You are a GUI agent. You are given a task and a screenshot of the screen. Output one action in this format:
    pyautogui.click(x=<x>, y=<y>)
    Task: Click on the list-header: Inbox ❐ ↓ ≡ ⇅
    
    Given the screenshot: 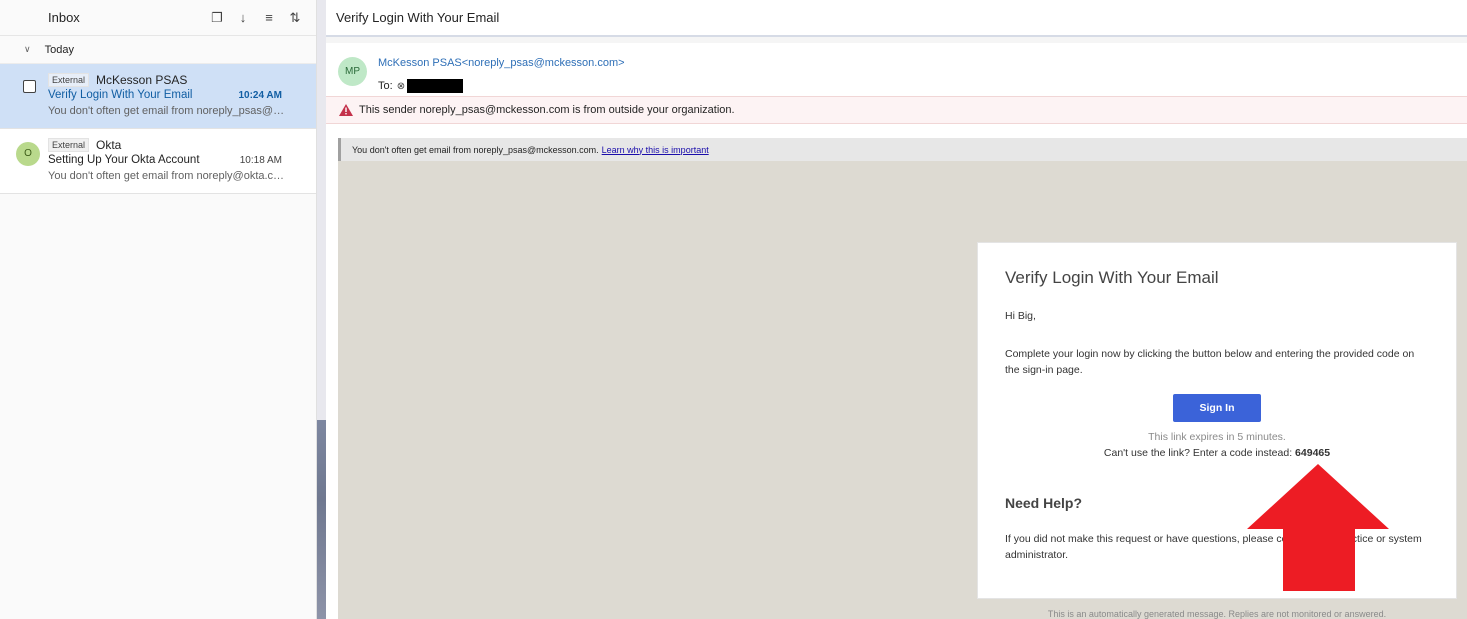 What is the action you would take?
    pyautogui.click(x=158, y=18)
    